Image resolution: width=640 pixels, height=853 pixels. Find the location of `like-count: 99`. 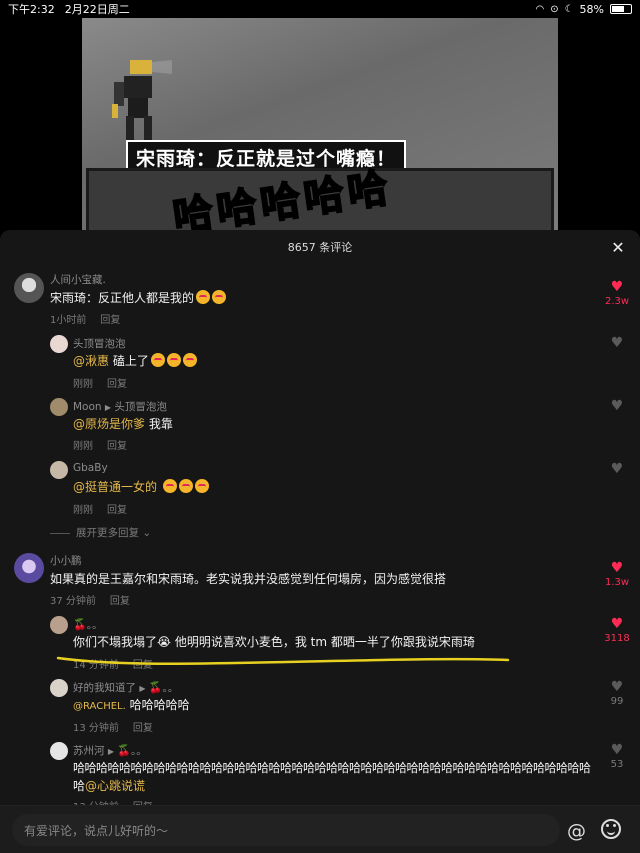

like-count: 99 is located at coordinates (617, 701).